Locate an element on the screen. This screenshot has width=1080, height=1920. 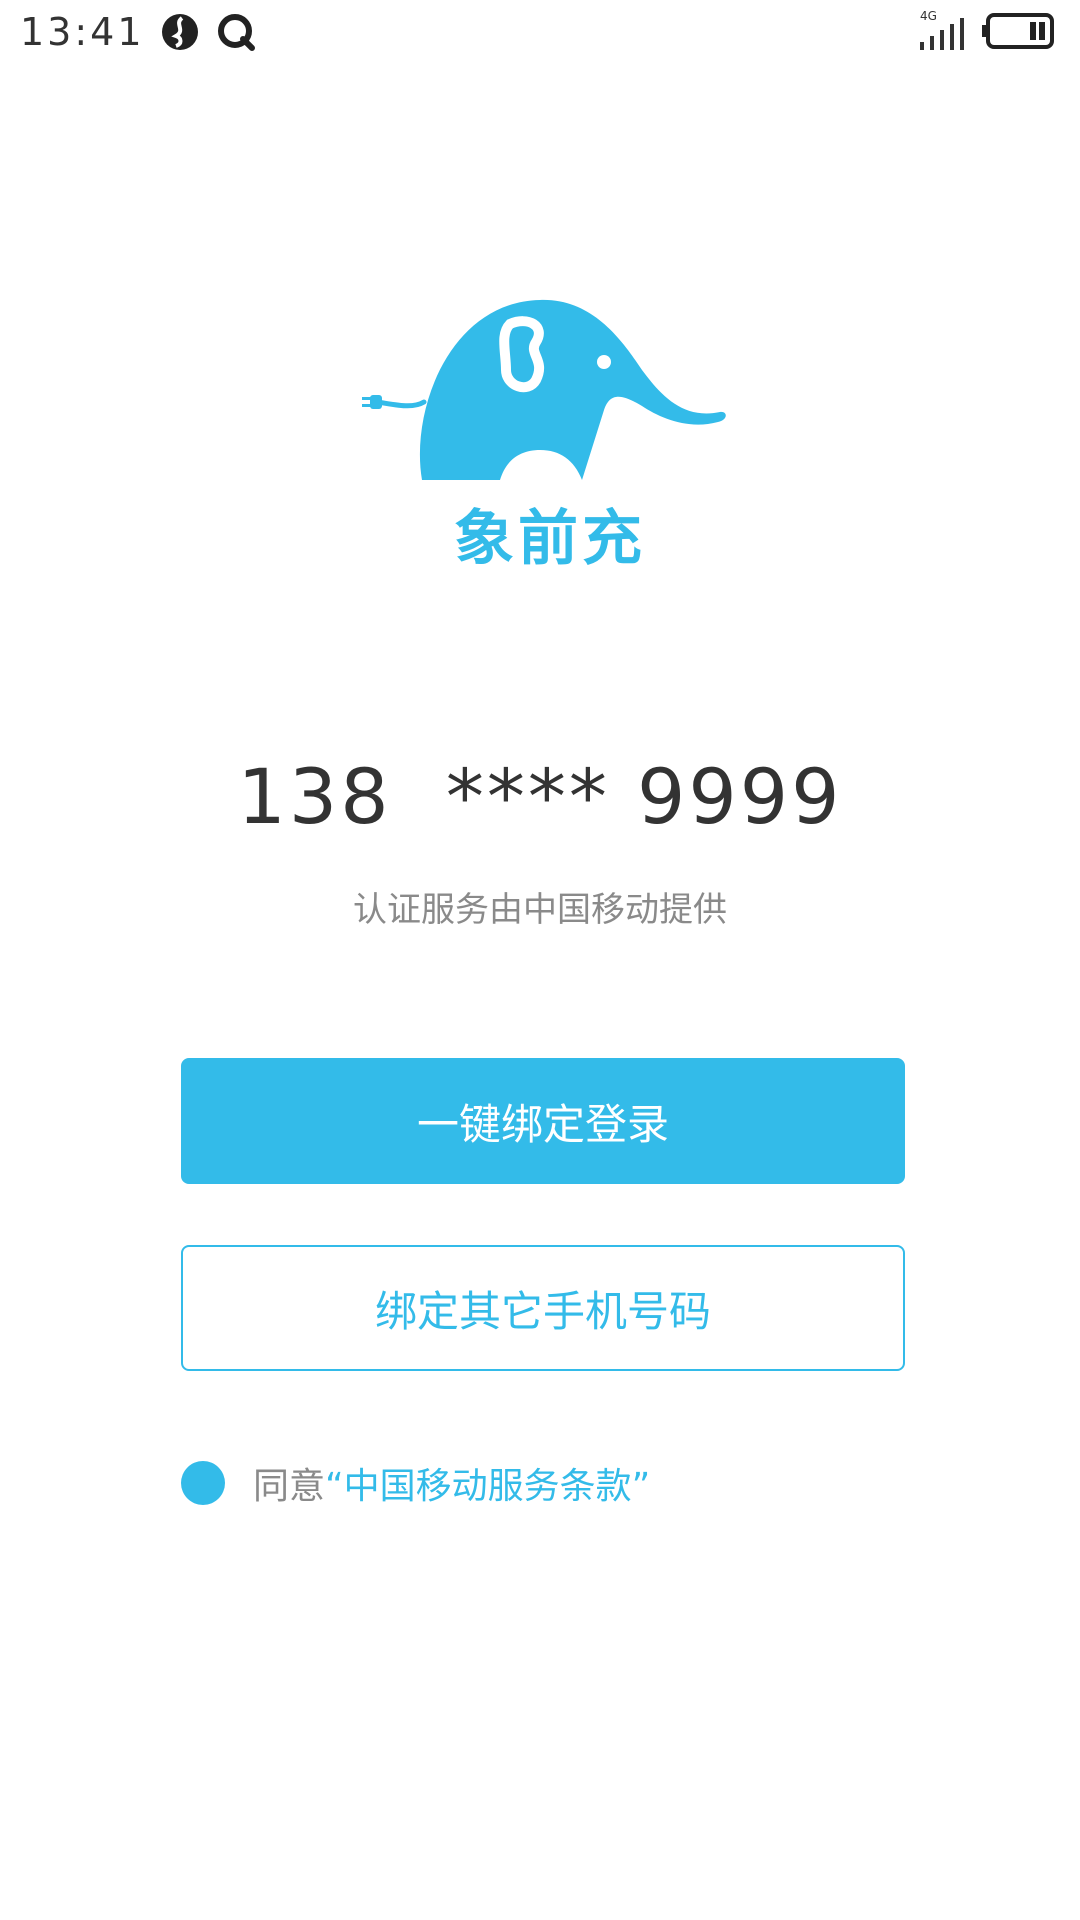
status-time: 13:41 is located at coordinates (82, 32).